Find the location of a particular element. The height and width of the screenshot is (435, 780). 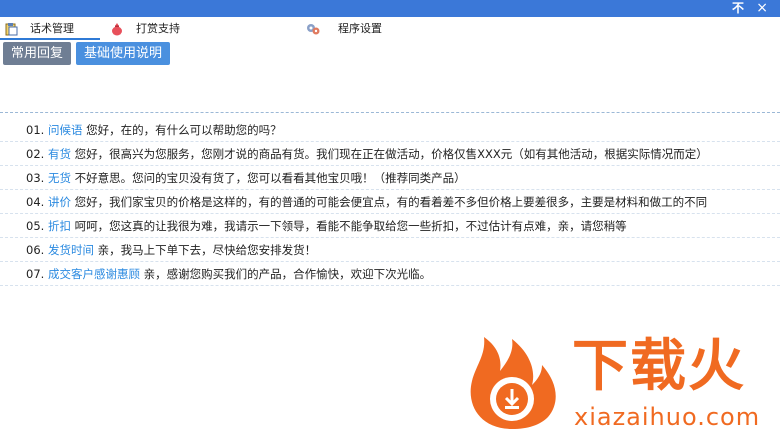

reply-keyword: 讲价 is located at coordinates (59, 202).